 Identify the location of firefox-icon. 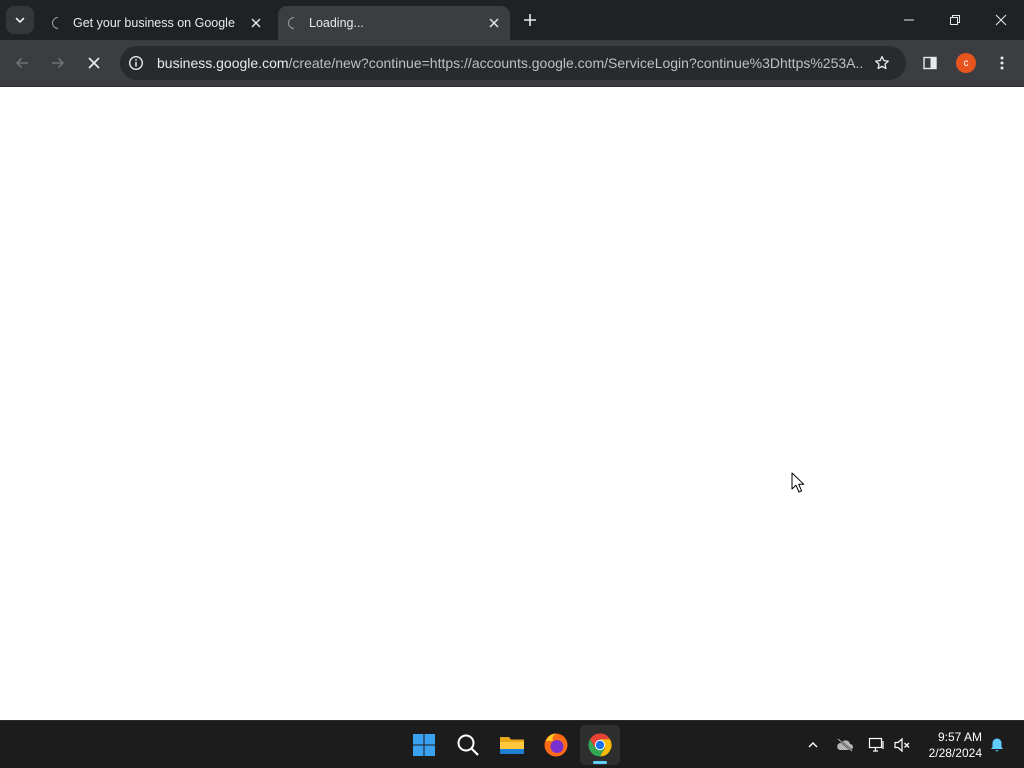
(556, 745).